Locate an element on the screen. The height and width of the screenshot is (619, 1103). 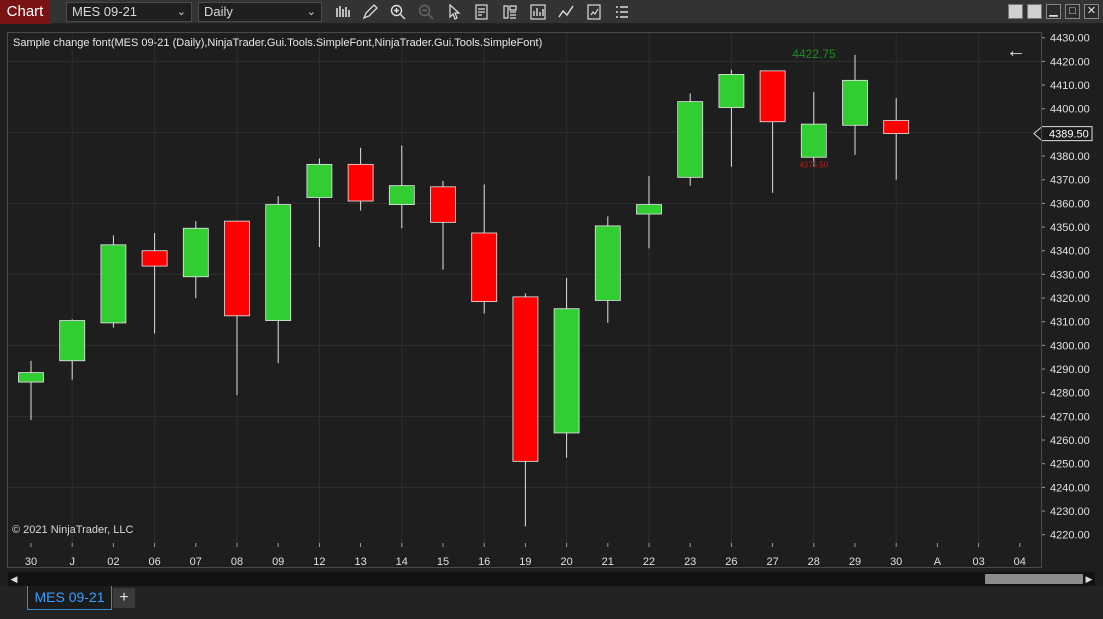
minimize-button: ▁ is located at coordinates (1053, 11).